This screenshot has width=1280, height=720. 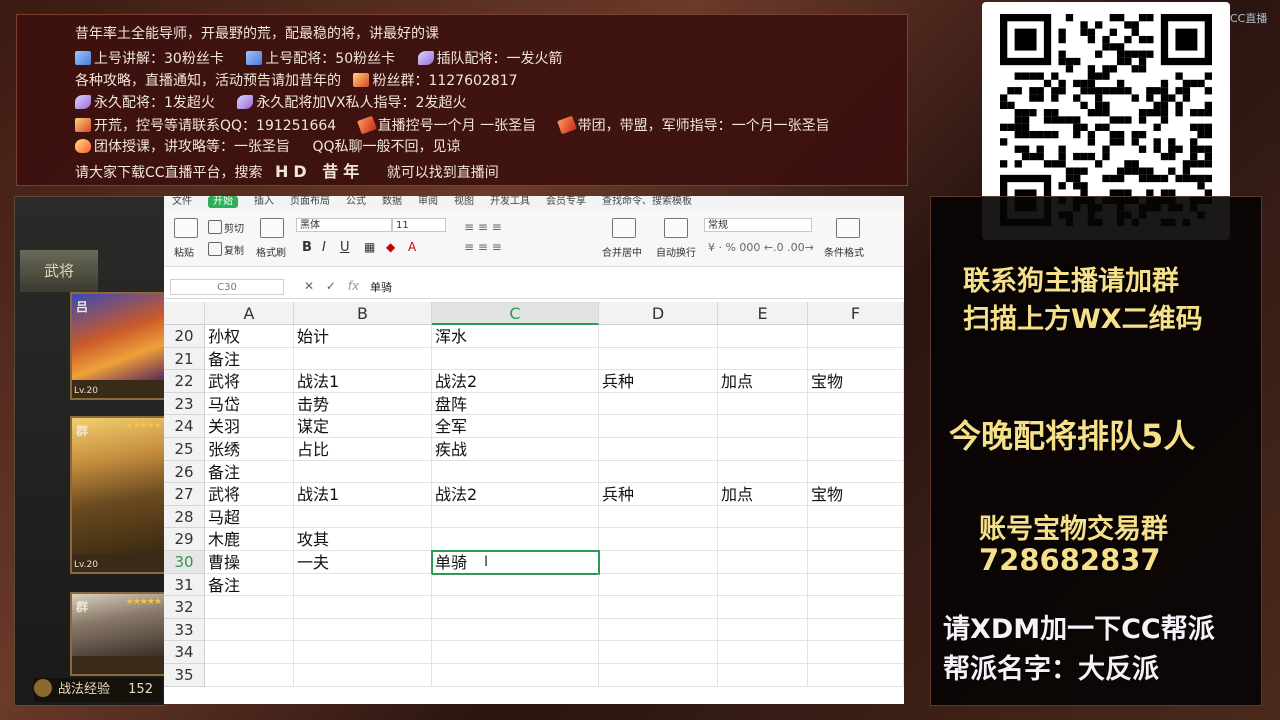 I want to click on table-cell: 张绣, so click(x=249, y=449).